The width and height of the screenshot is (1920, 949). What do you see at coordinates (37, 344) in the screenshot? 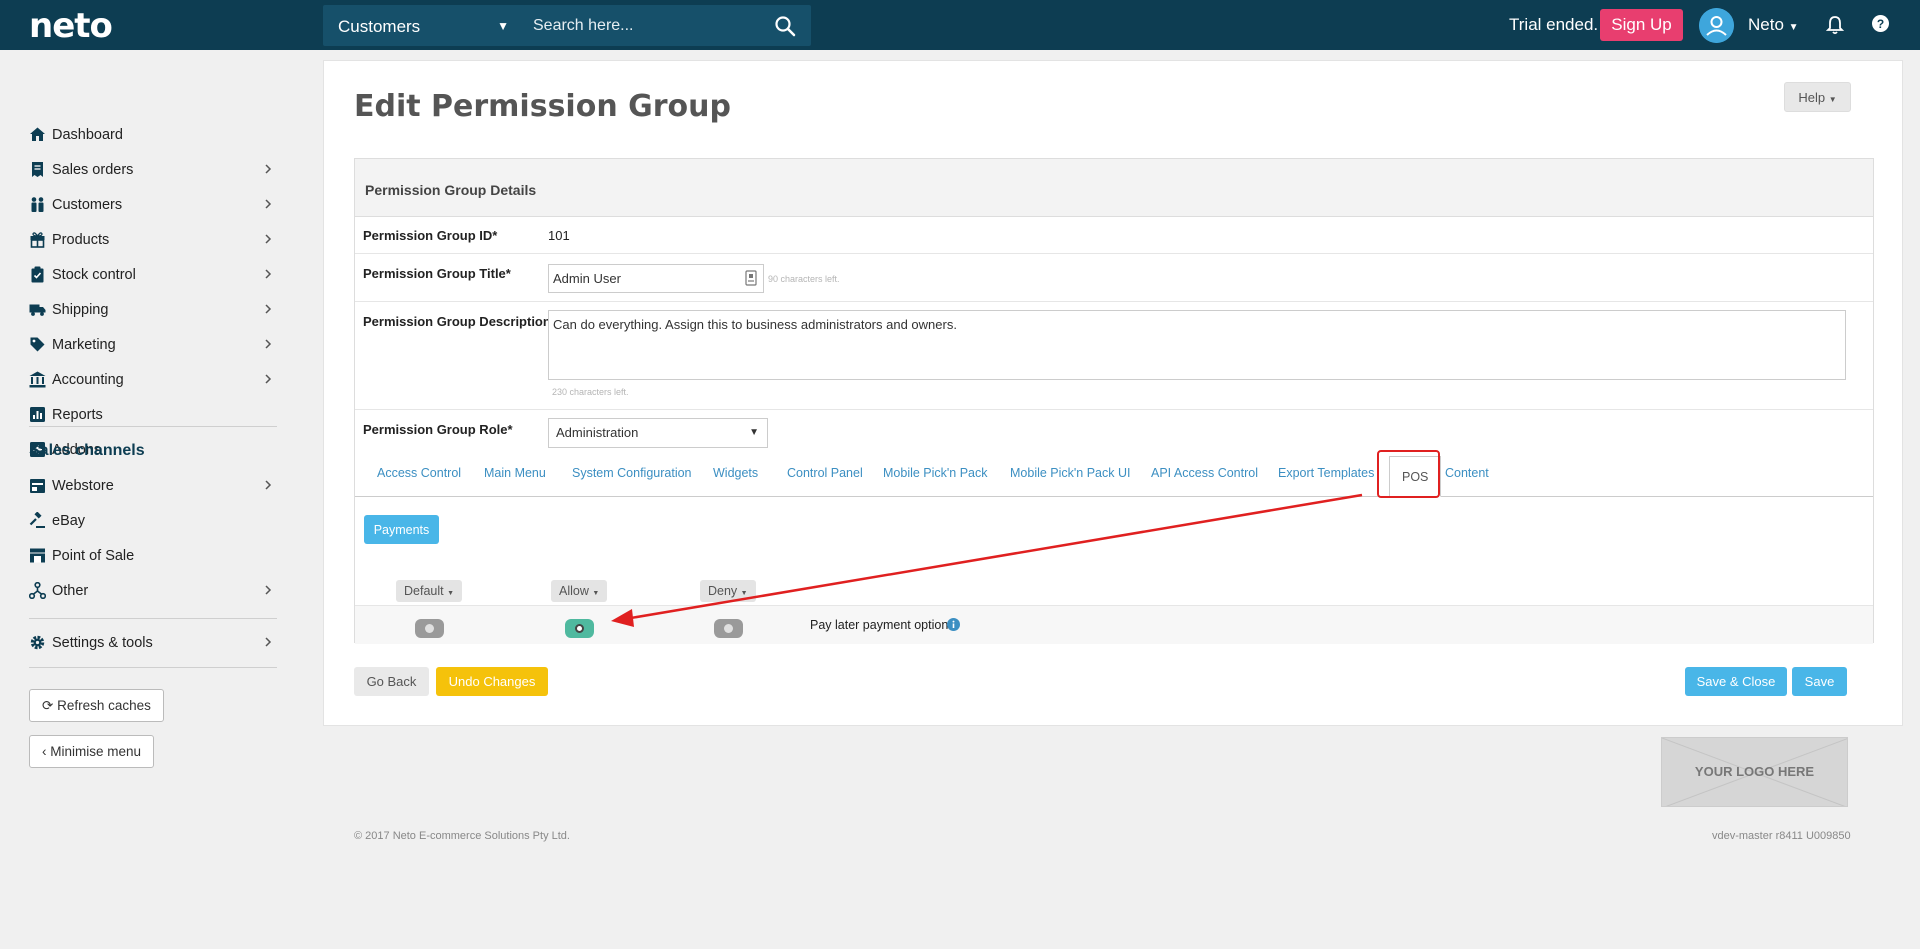
I see `tag-icon` at bounding box center [37, 344].